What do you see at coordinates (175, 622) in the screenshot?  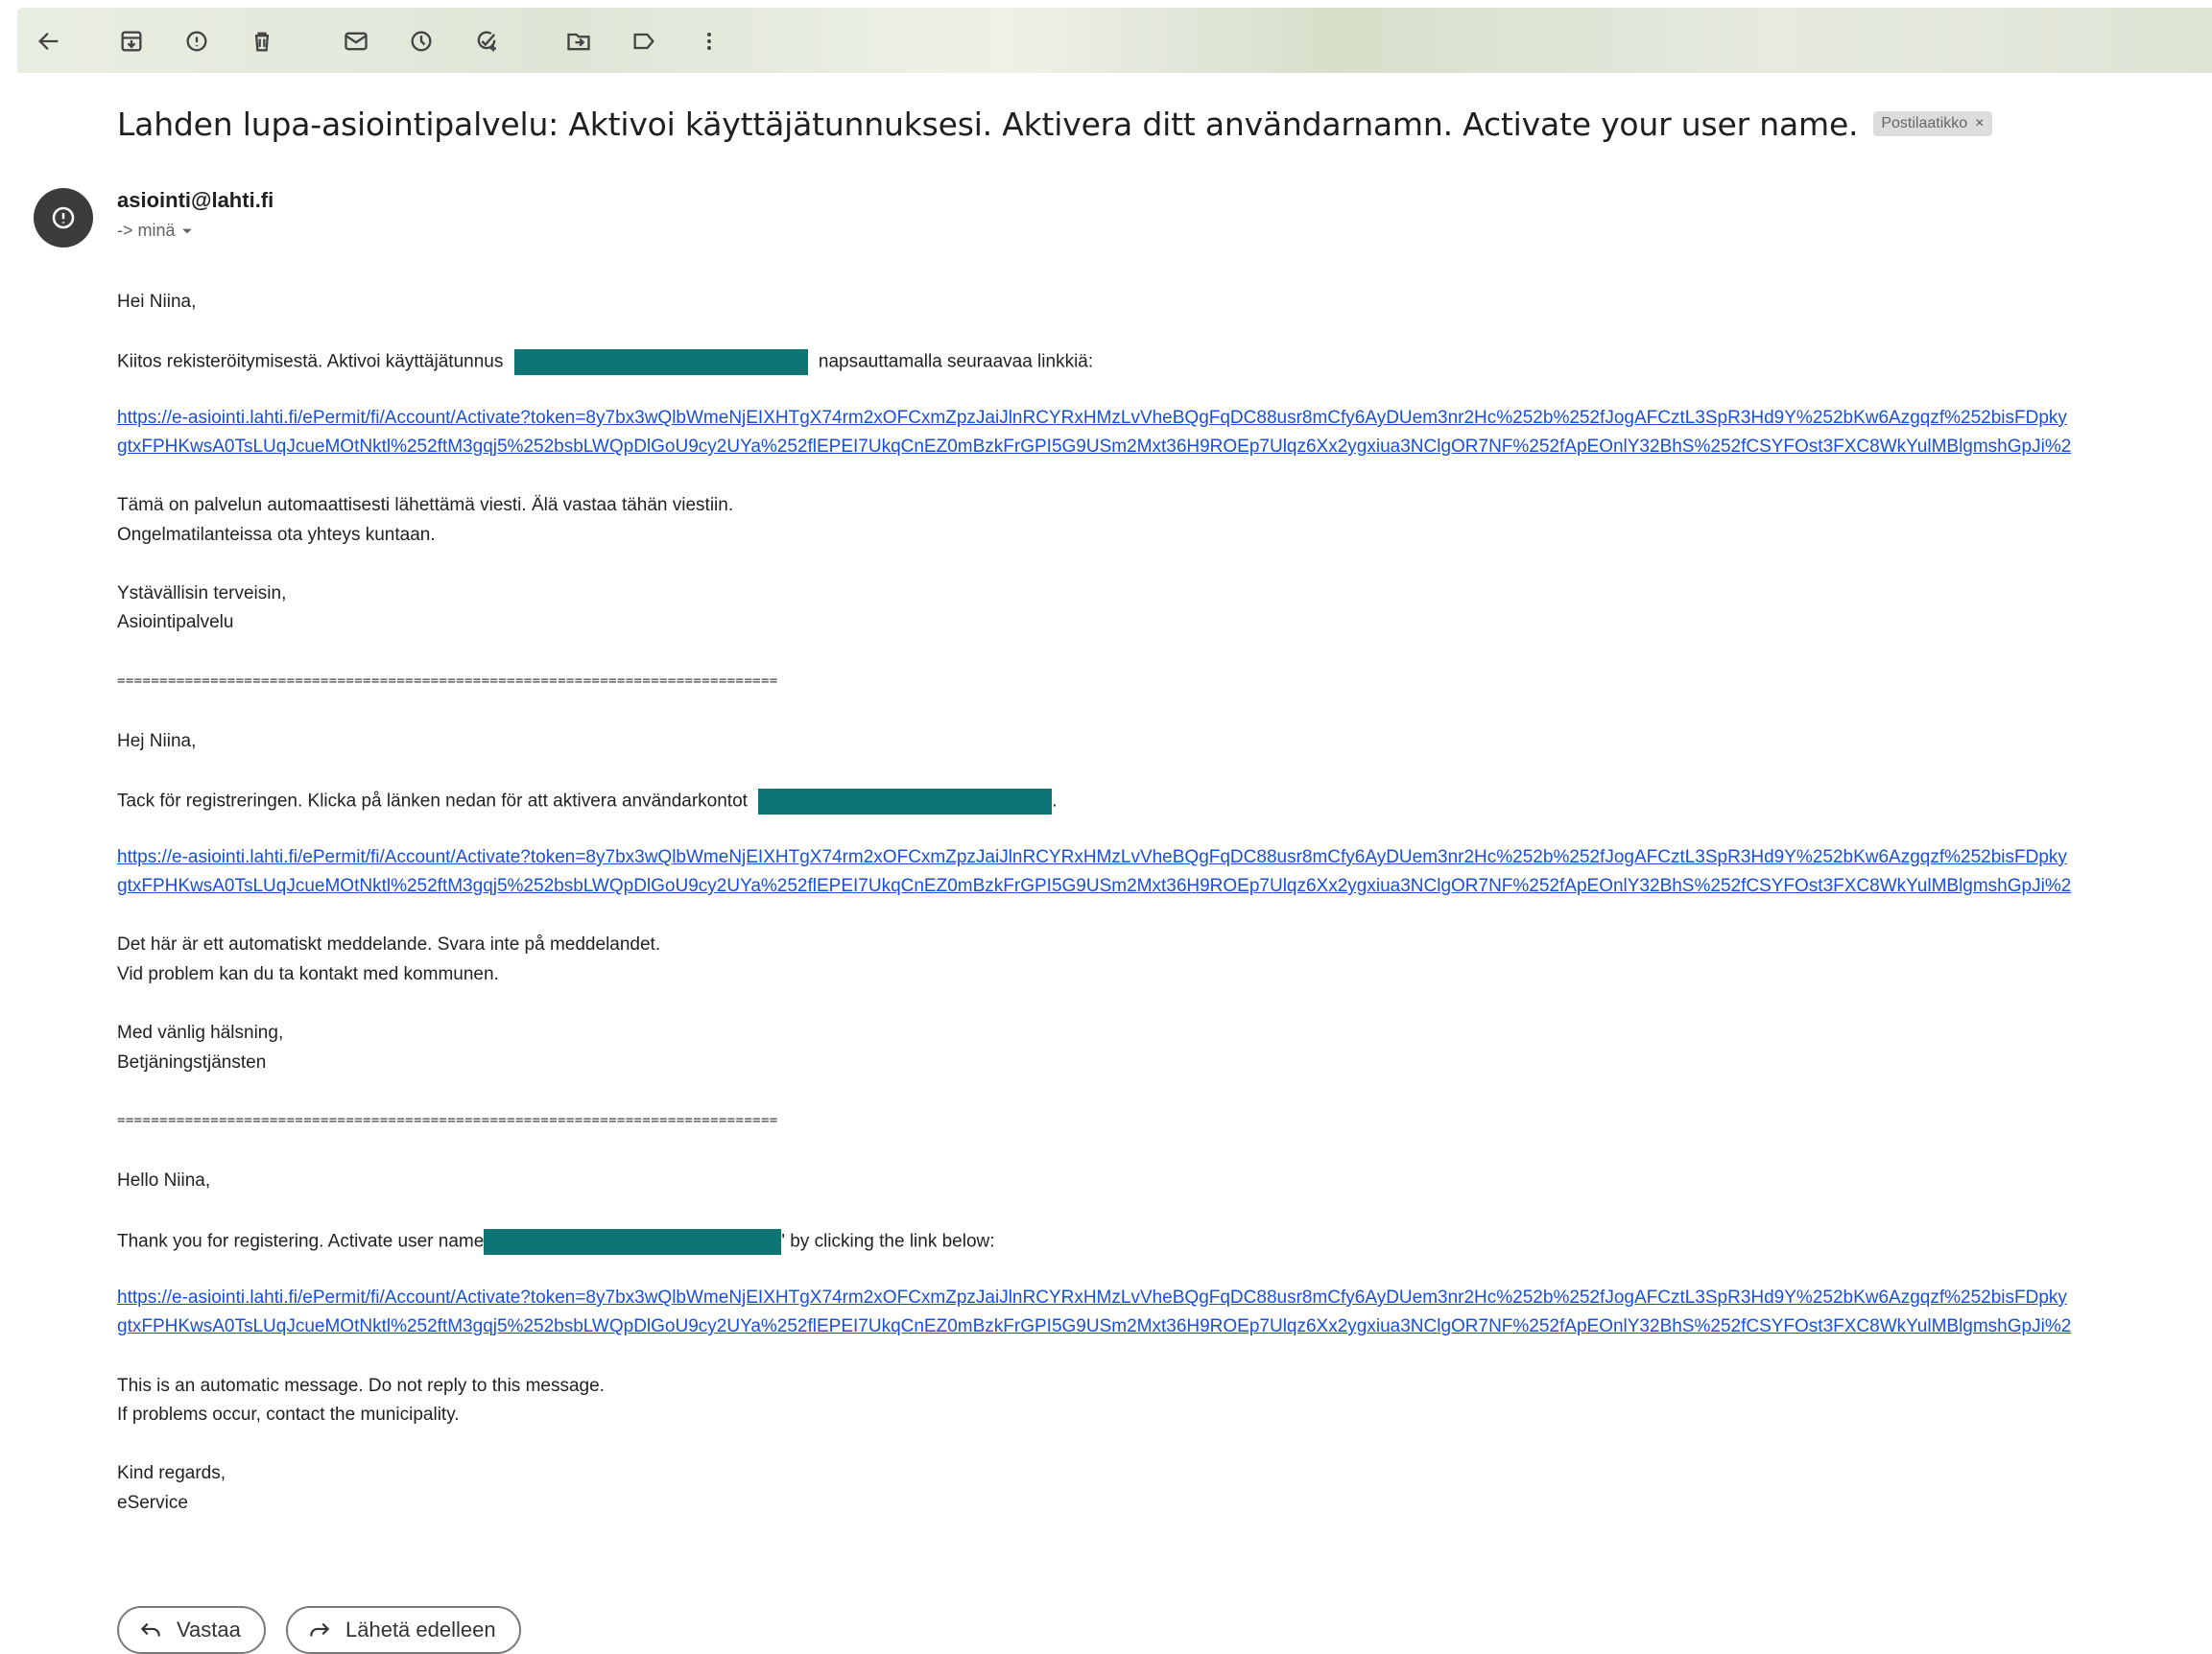 I see `fi-signature: Asiointipalvelu` at bounding box center [175, 622].